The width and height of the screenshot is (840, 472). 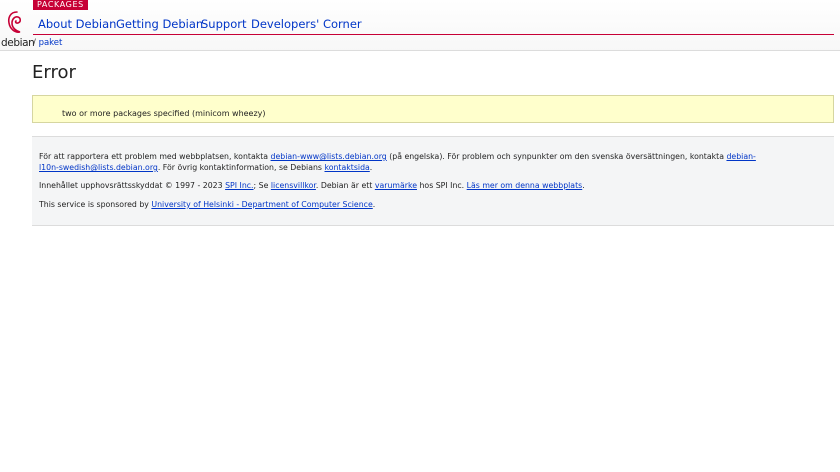 What do you see at coordinates (14, 22) in the screenshot?
I see `debian-swirl-icon` at bounding box center [14, 22].